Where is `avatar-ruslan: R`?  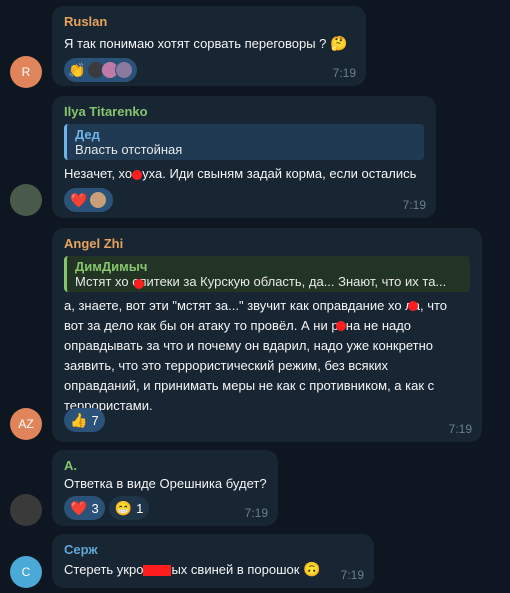 avatar-ruslan: R is located at coordinates (26, 72).